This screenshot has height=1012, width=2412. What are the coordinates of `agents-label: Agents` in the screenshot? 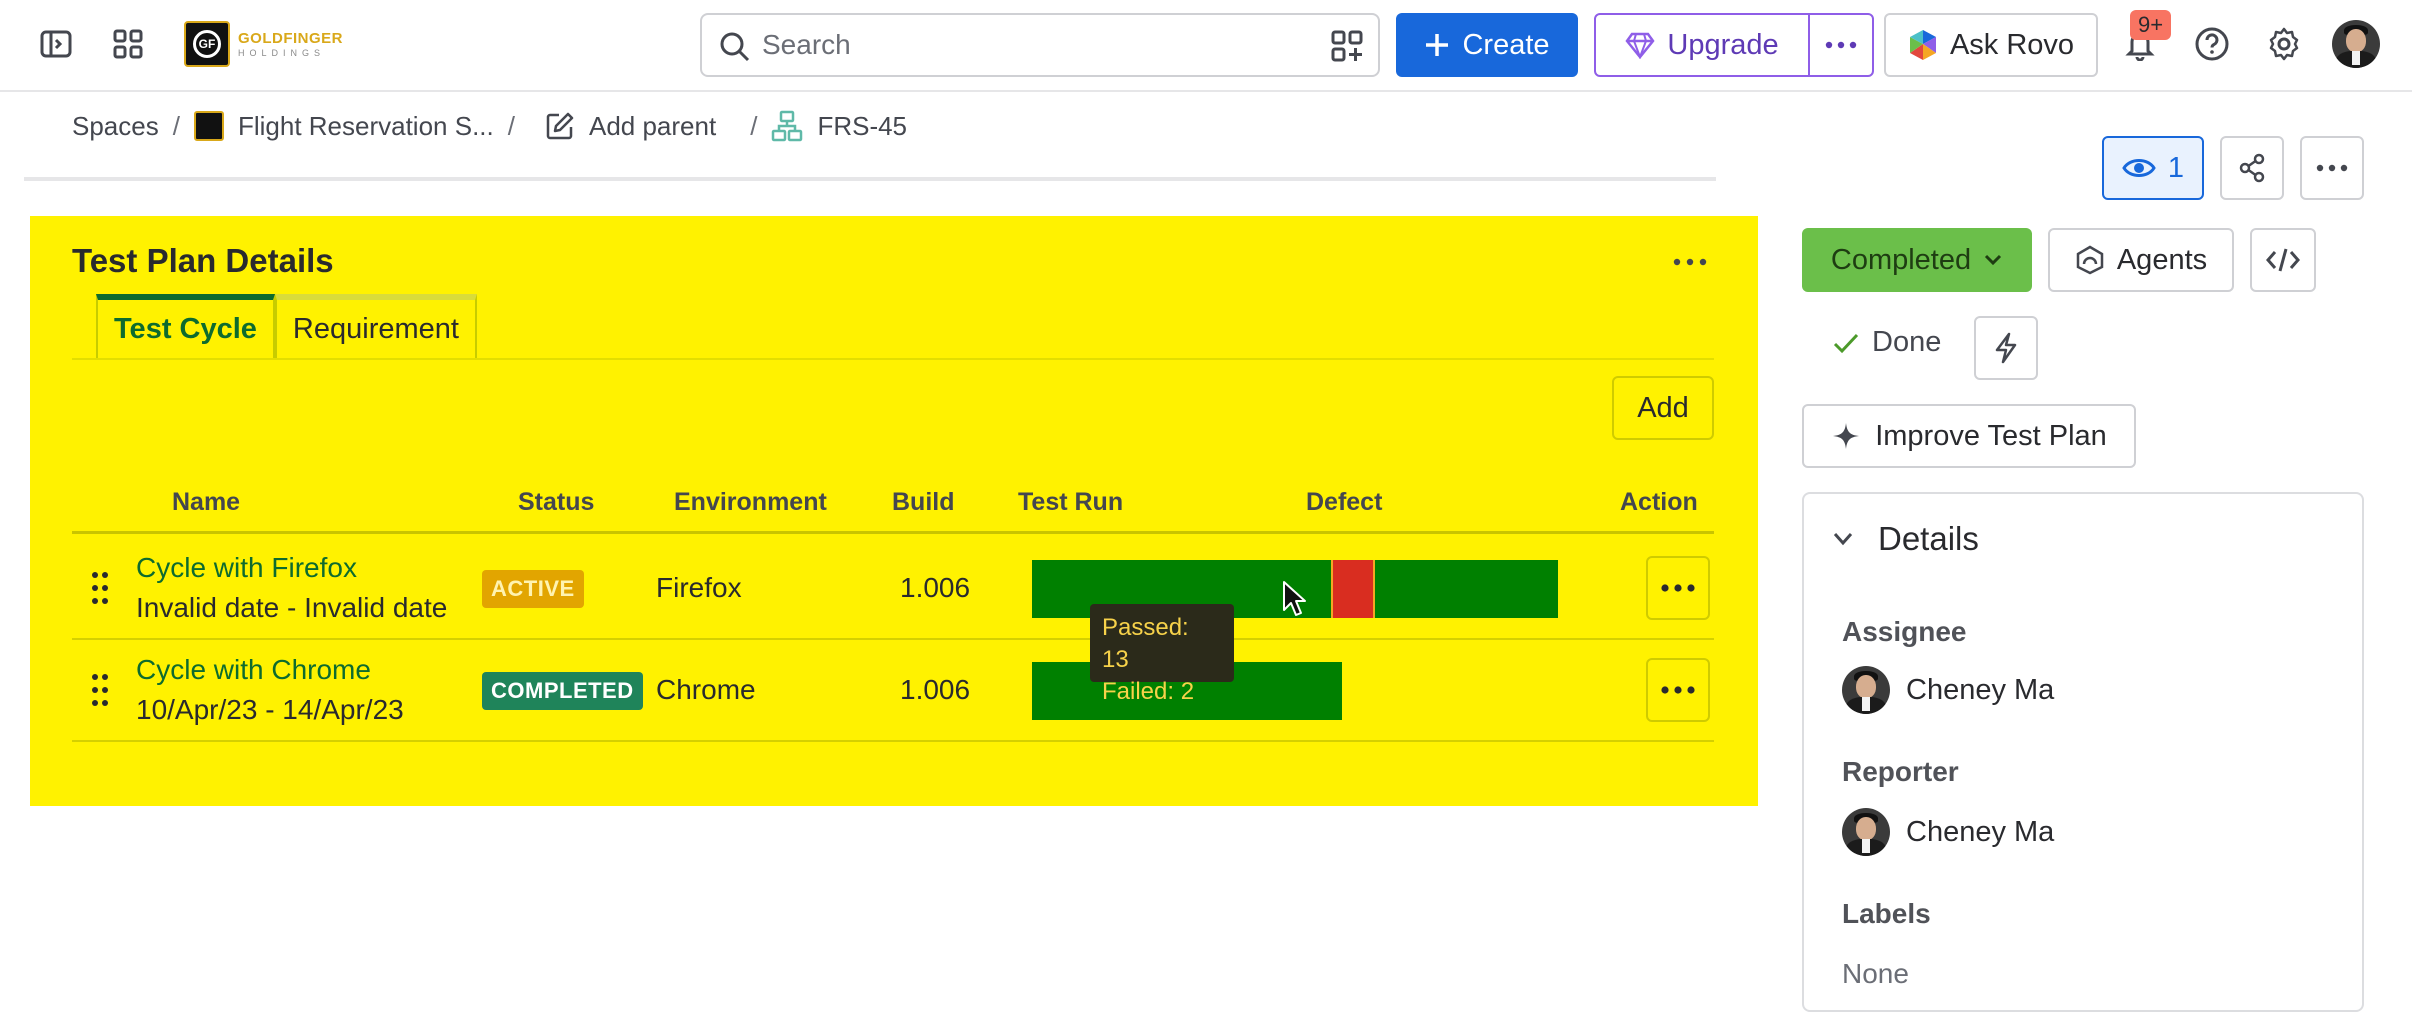 It's located at (2162, 259).